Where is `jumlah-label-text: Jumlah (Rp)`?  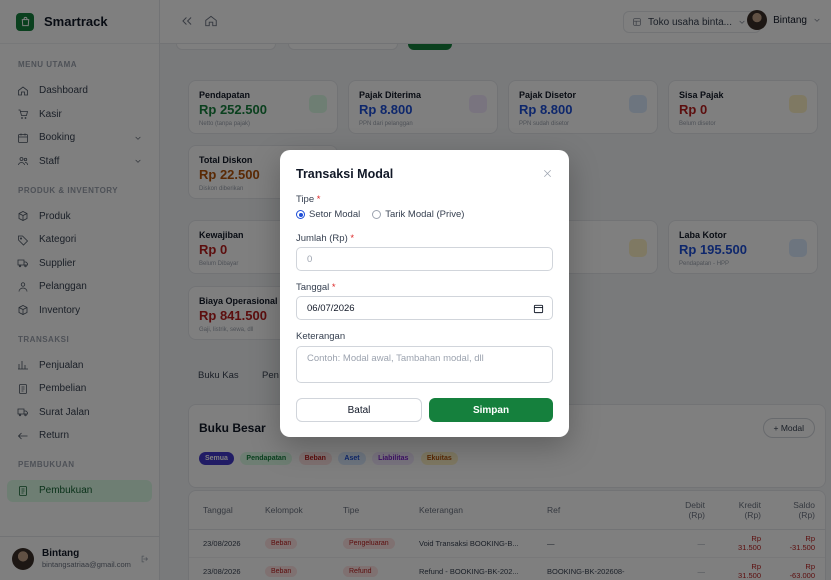
jumlah-label-text: Jumlah (Rp) is located at coordinates (322, 238).